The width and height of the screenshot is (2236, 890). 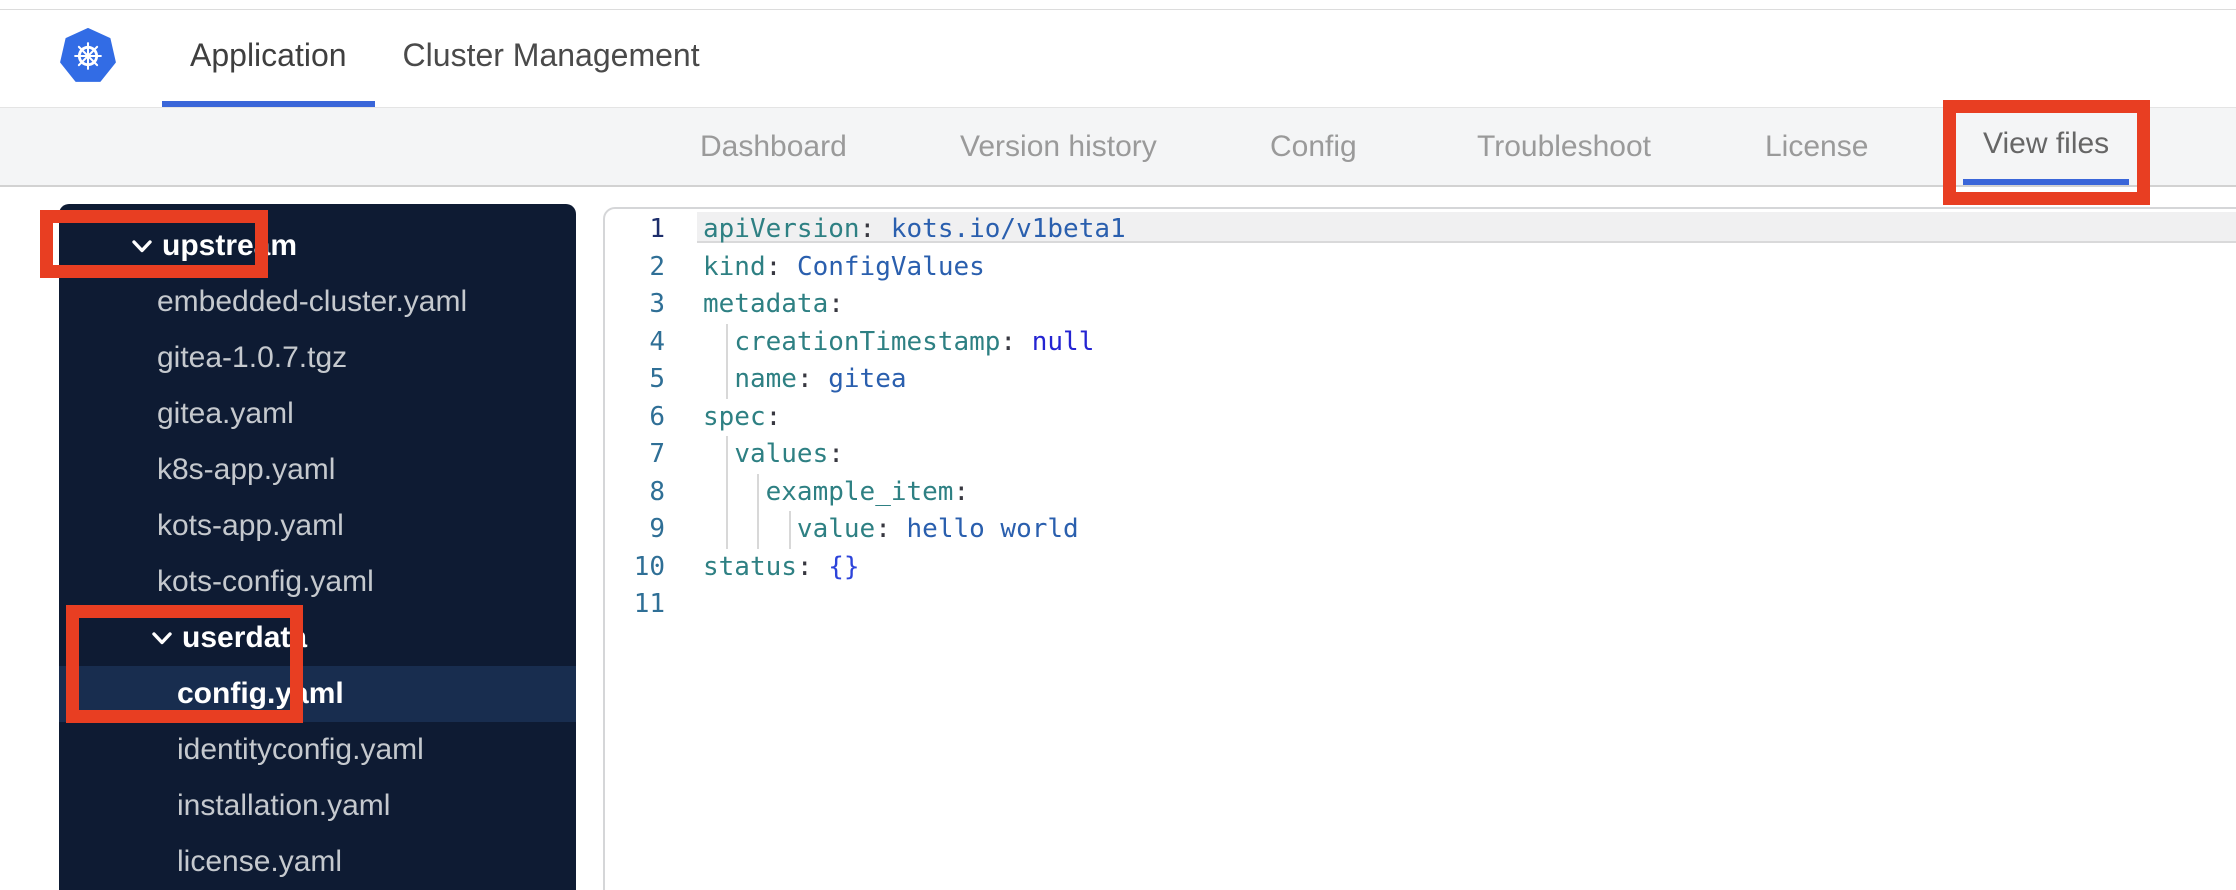 I want to click on tree-item-label: gitea-1.0.7.tgz, so click(x=252, y=357).